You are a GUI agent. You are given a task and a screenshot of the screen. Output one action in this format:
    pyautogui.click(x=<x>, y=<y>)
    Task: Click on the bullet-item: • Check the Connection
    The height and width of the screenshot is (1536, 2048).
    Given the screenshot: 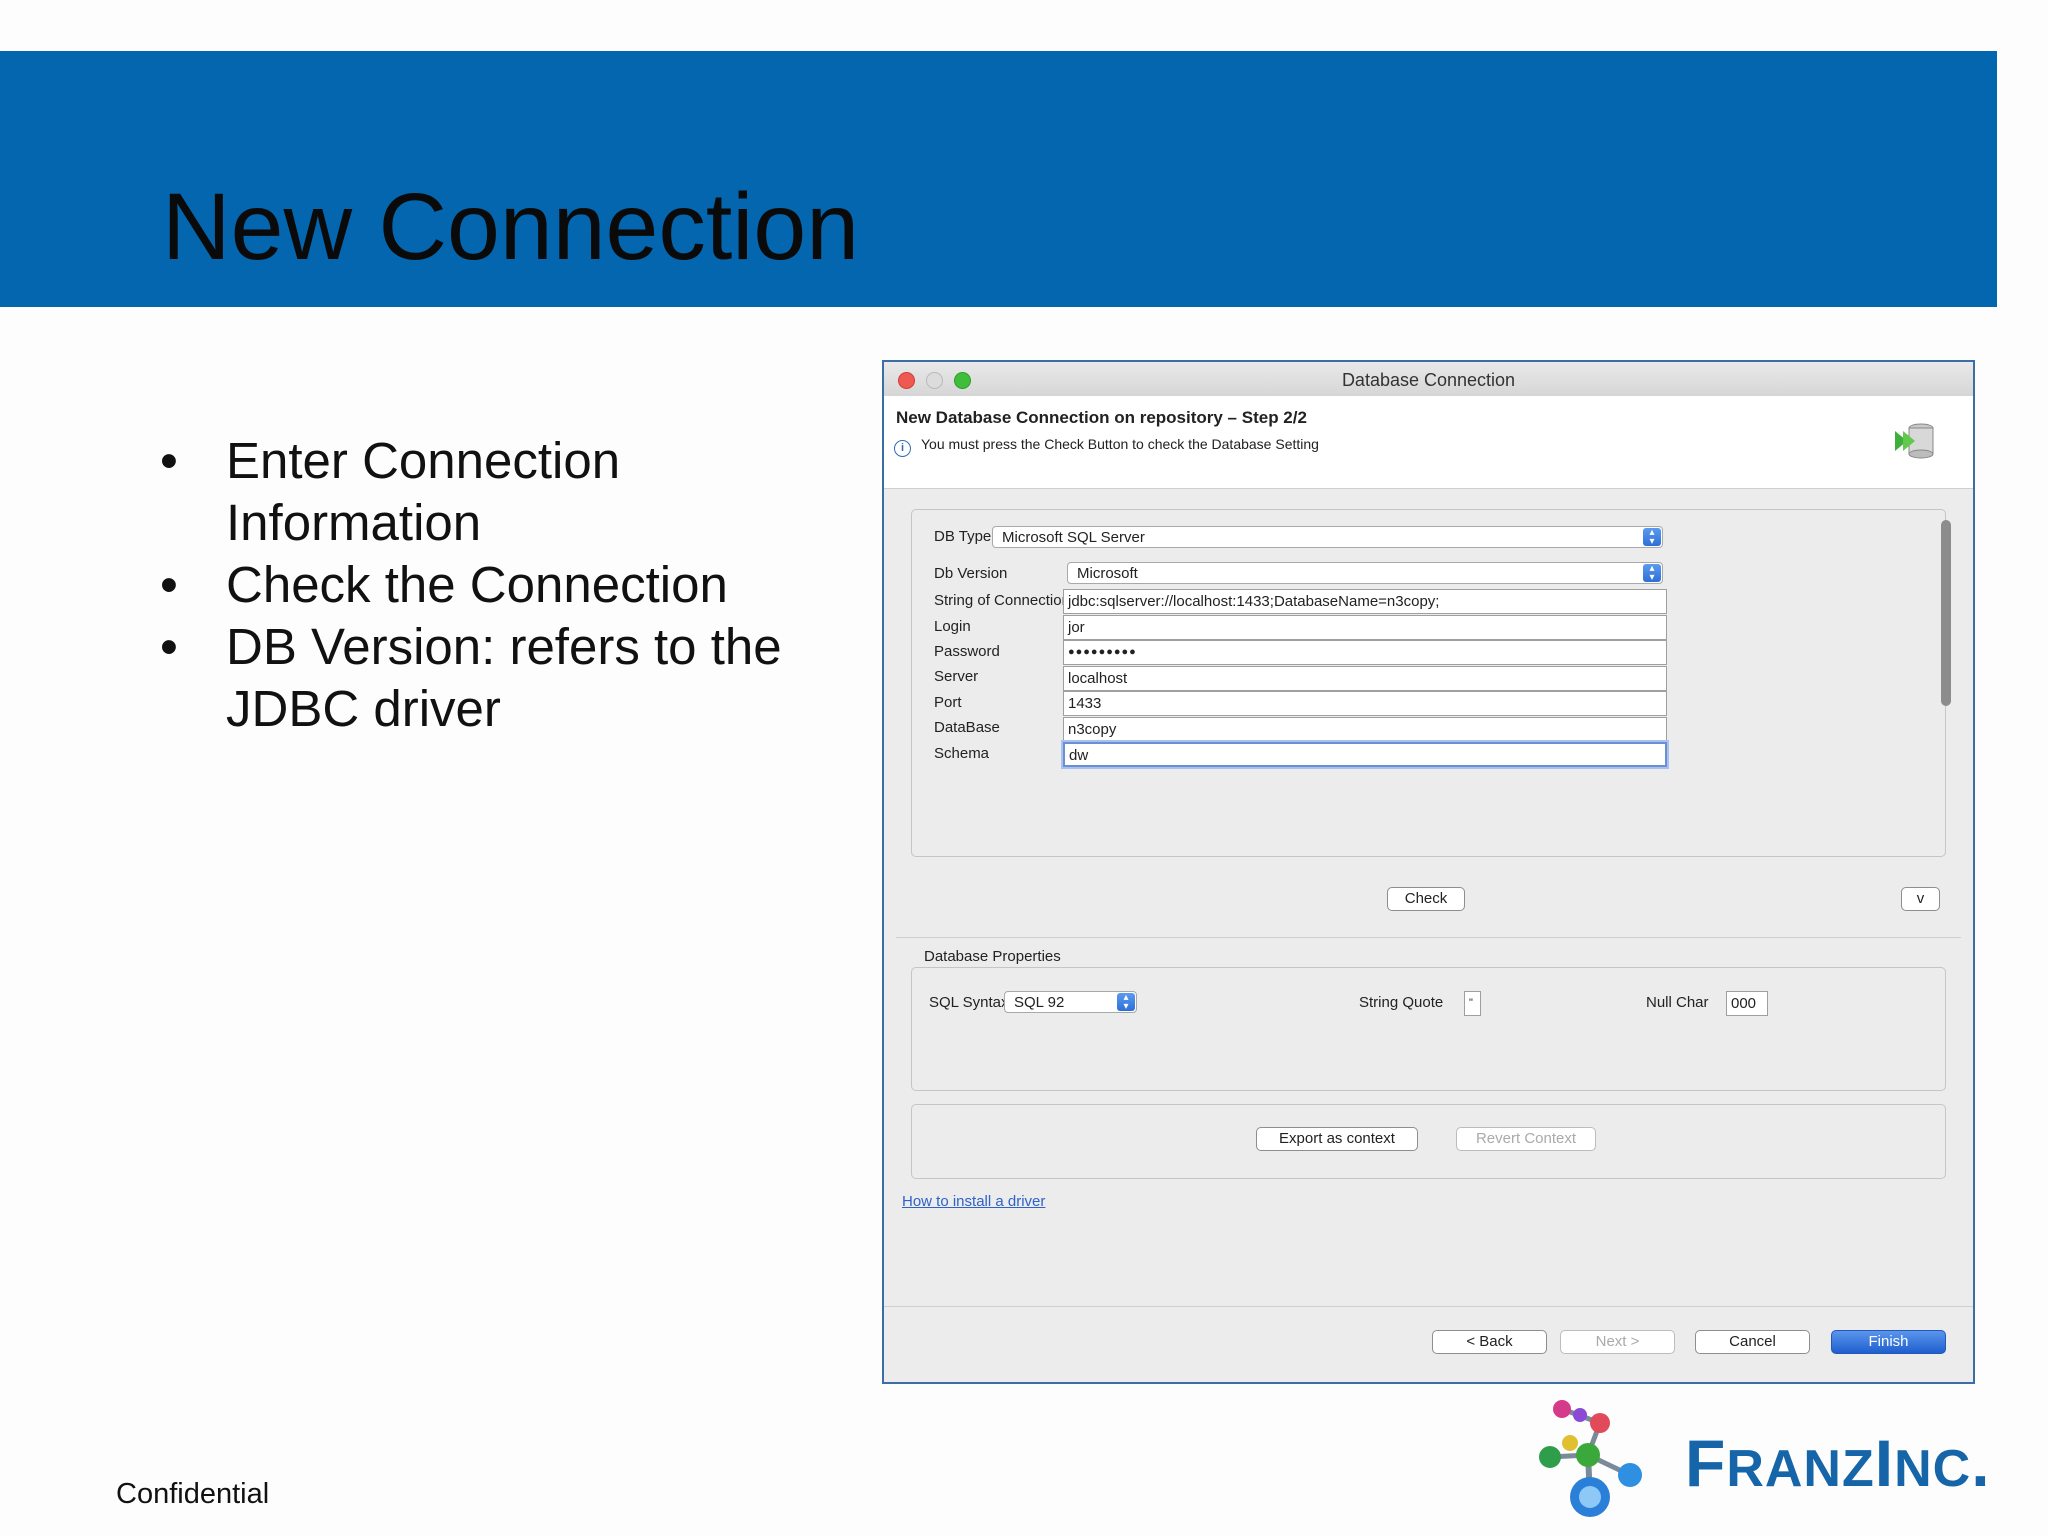 What is the action you would take?
    pyautogui.click(x=500, y=585)
    